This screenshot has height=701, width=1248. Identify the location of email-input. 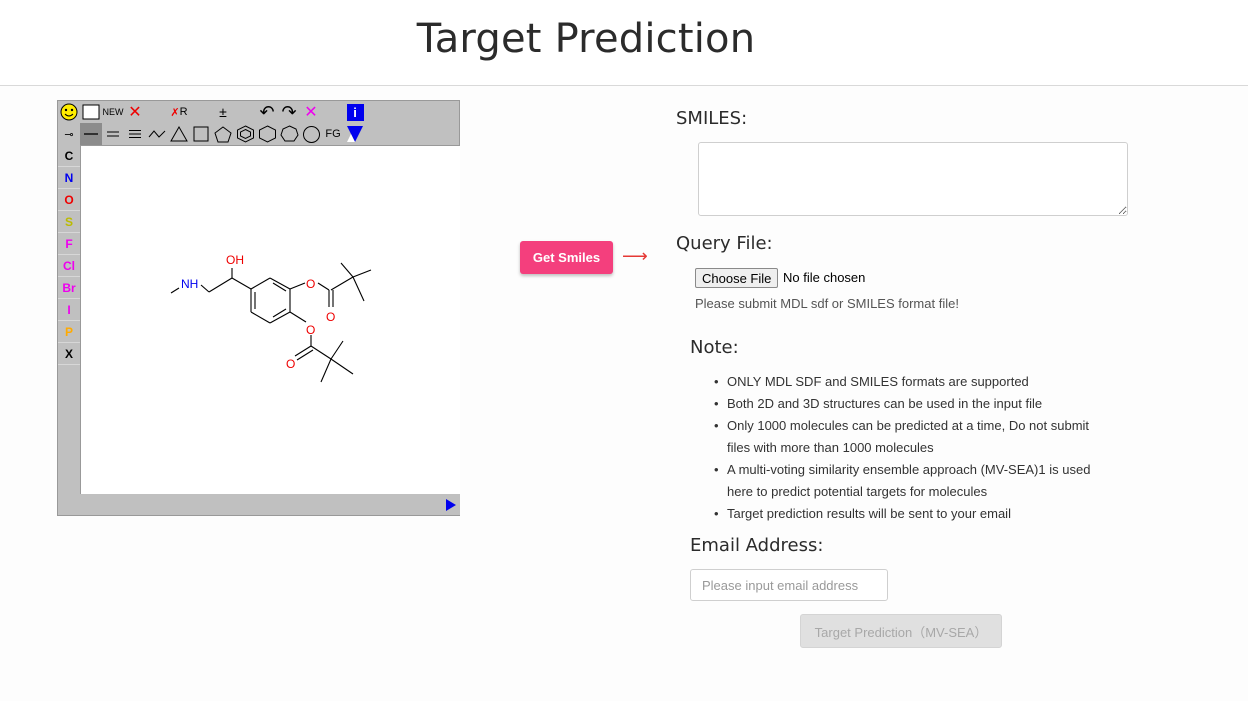
(789, 585).